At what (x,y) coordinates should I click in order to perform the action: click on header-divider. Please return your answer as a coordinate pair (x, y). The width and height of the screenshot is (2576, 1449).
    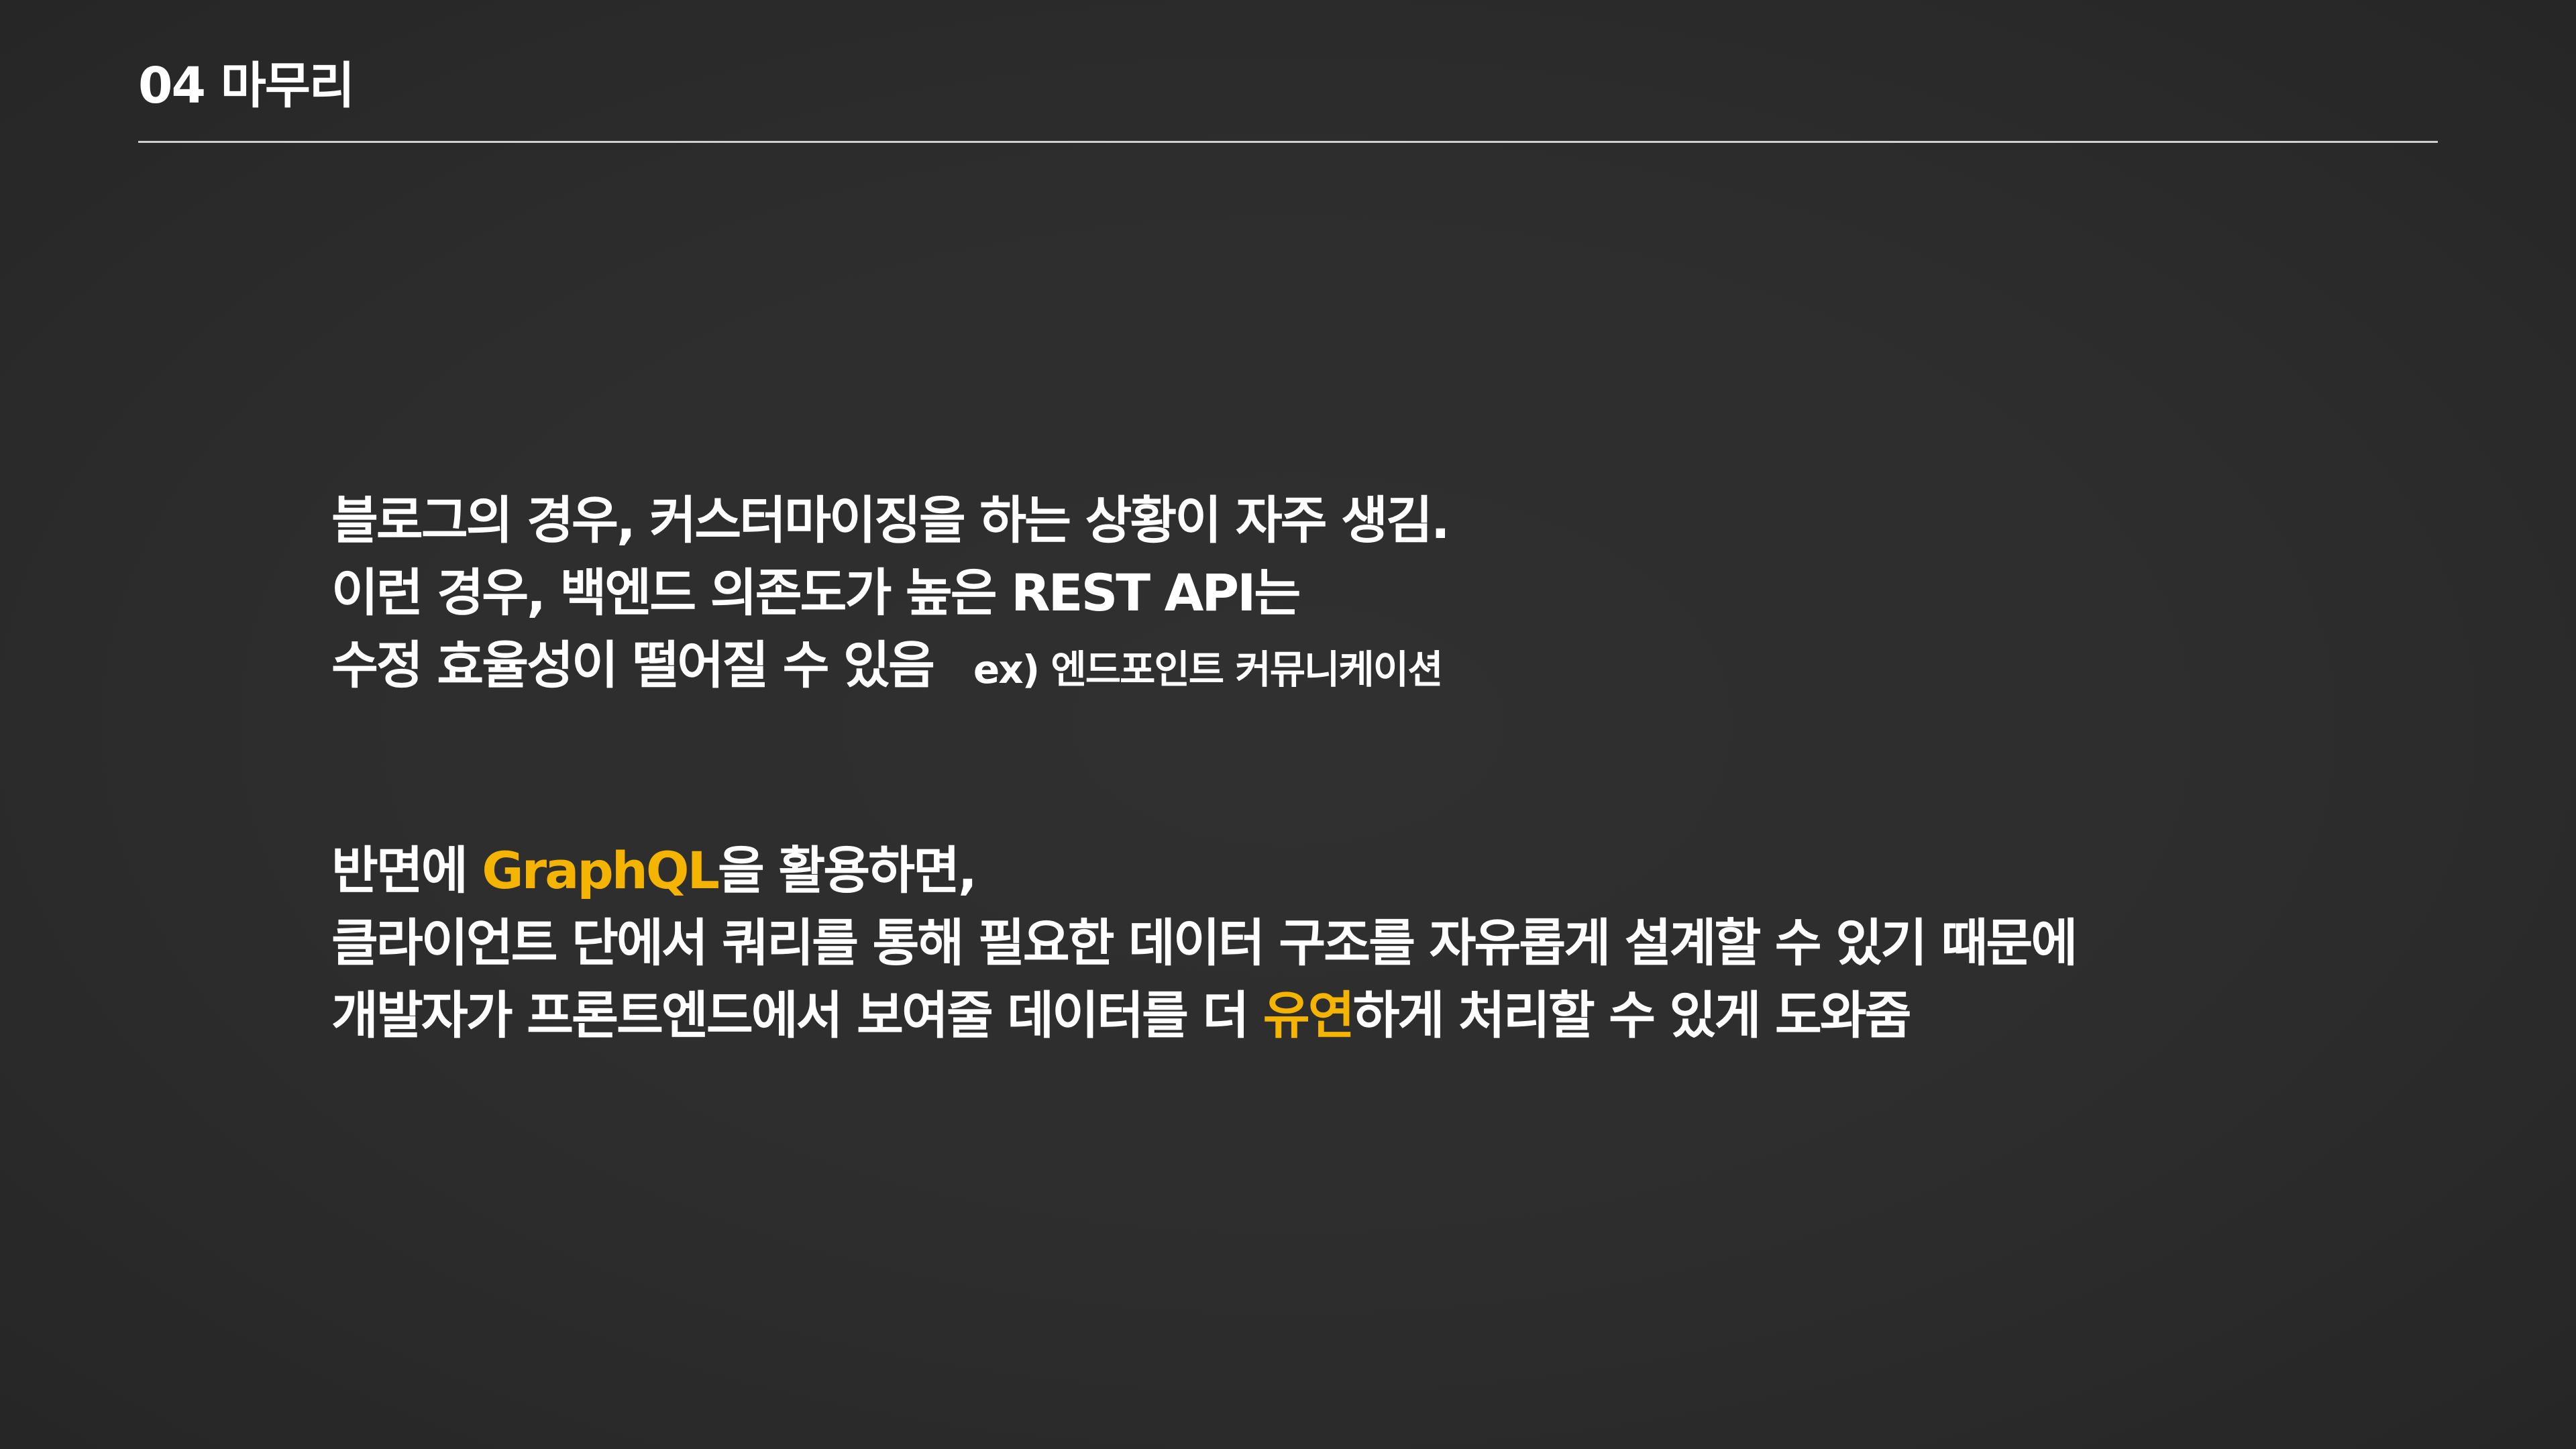
    Looking at the image, I should click on (1288, 142).